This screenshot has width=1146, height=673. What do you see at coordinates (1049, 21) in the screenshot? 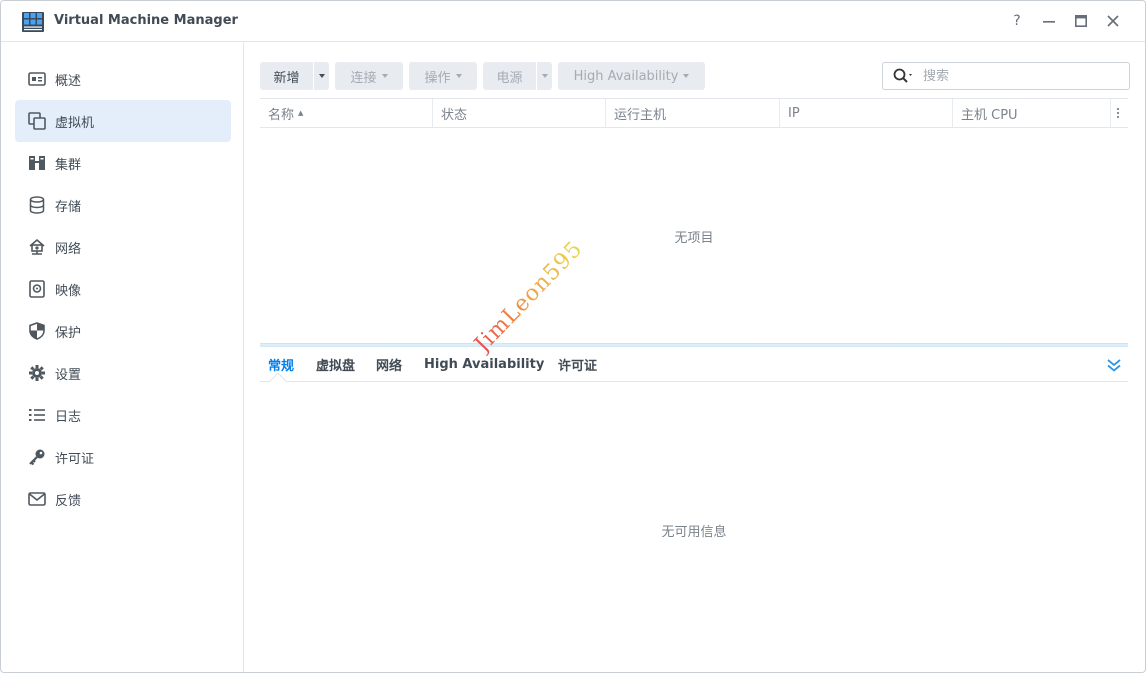
I see `minimize-icon` at bounding box center [1049, 21].